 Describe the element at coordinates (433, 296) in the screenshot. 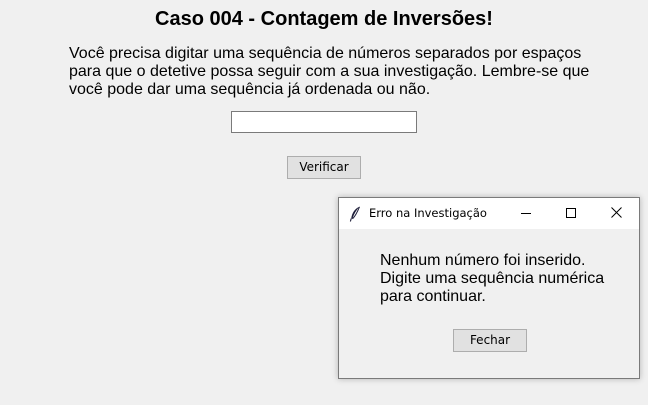

I see `dialog-message-line: para continuar.` at that location.